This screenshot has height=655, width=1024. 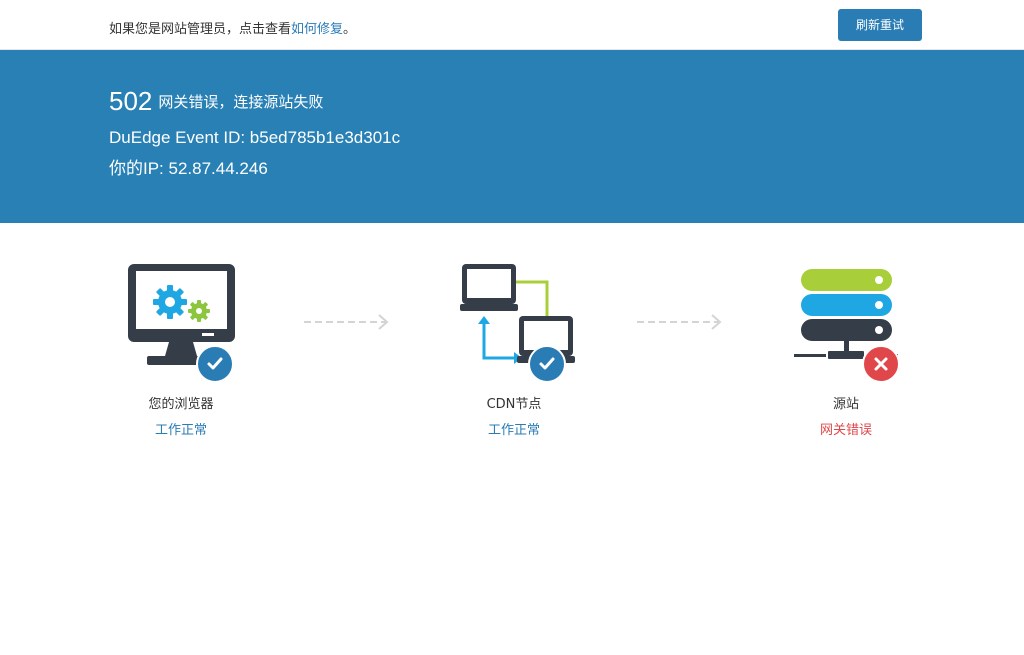 What do you see at coordinates (255, 137) in the screenshot?
I see `event-id: DuEdge Event ID: b5ed785b1e3d301c` at bounding box center [255, 137].